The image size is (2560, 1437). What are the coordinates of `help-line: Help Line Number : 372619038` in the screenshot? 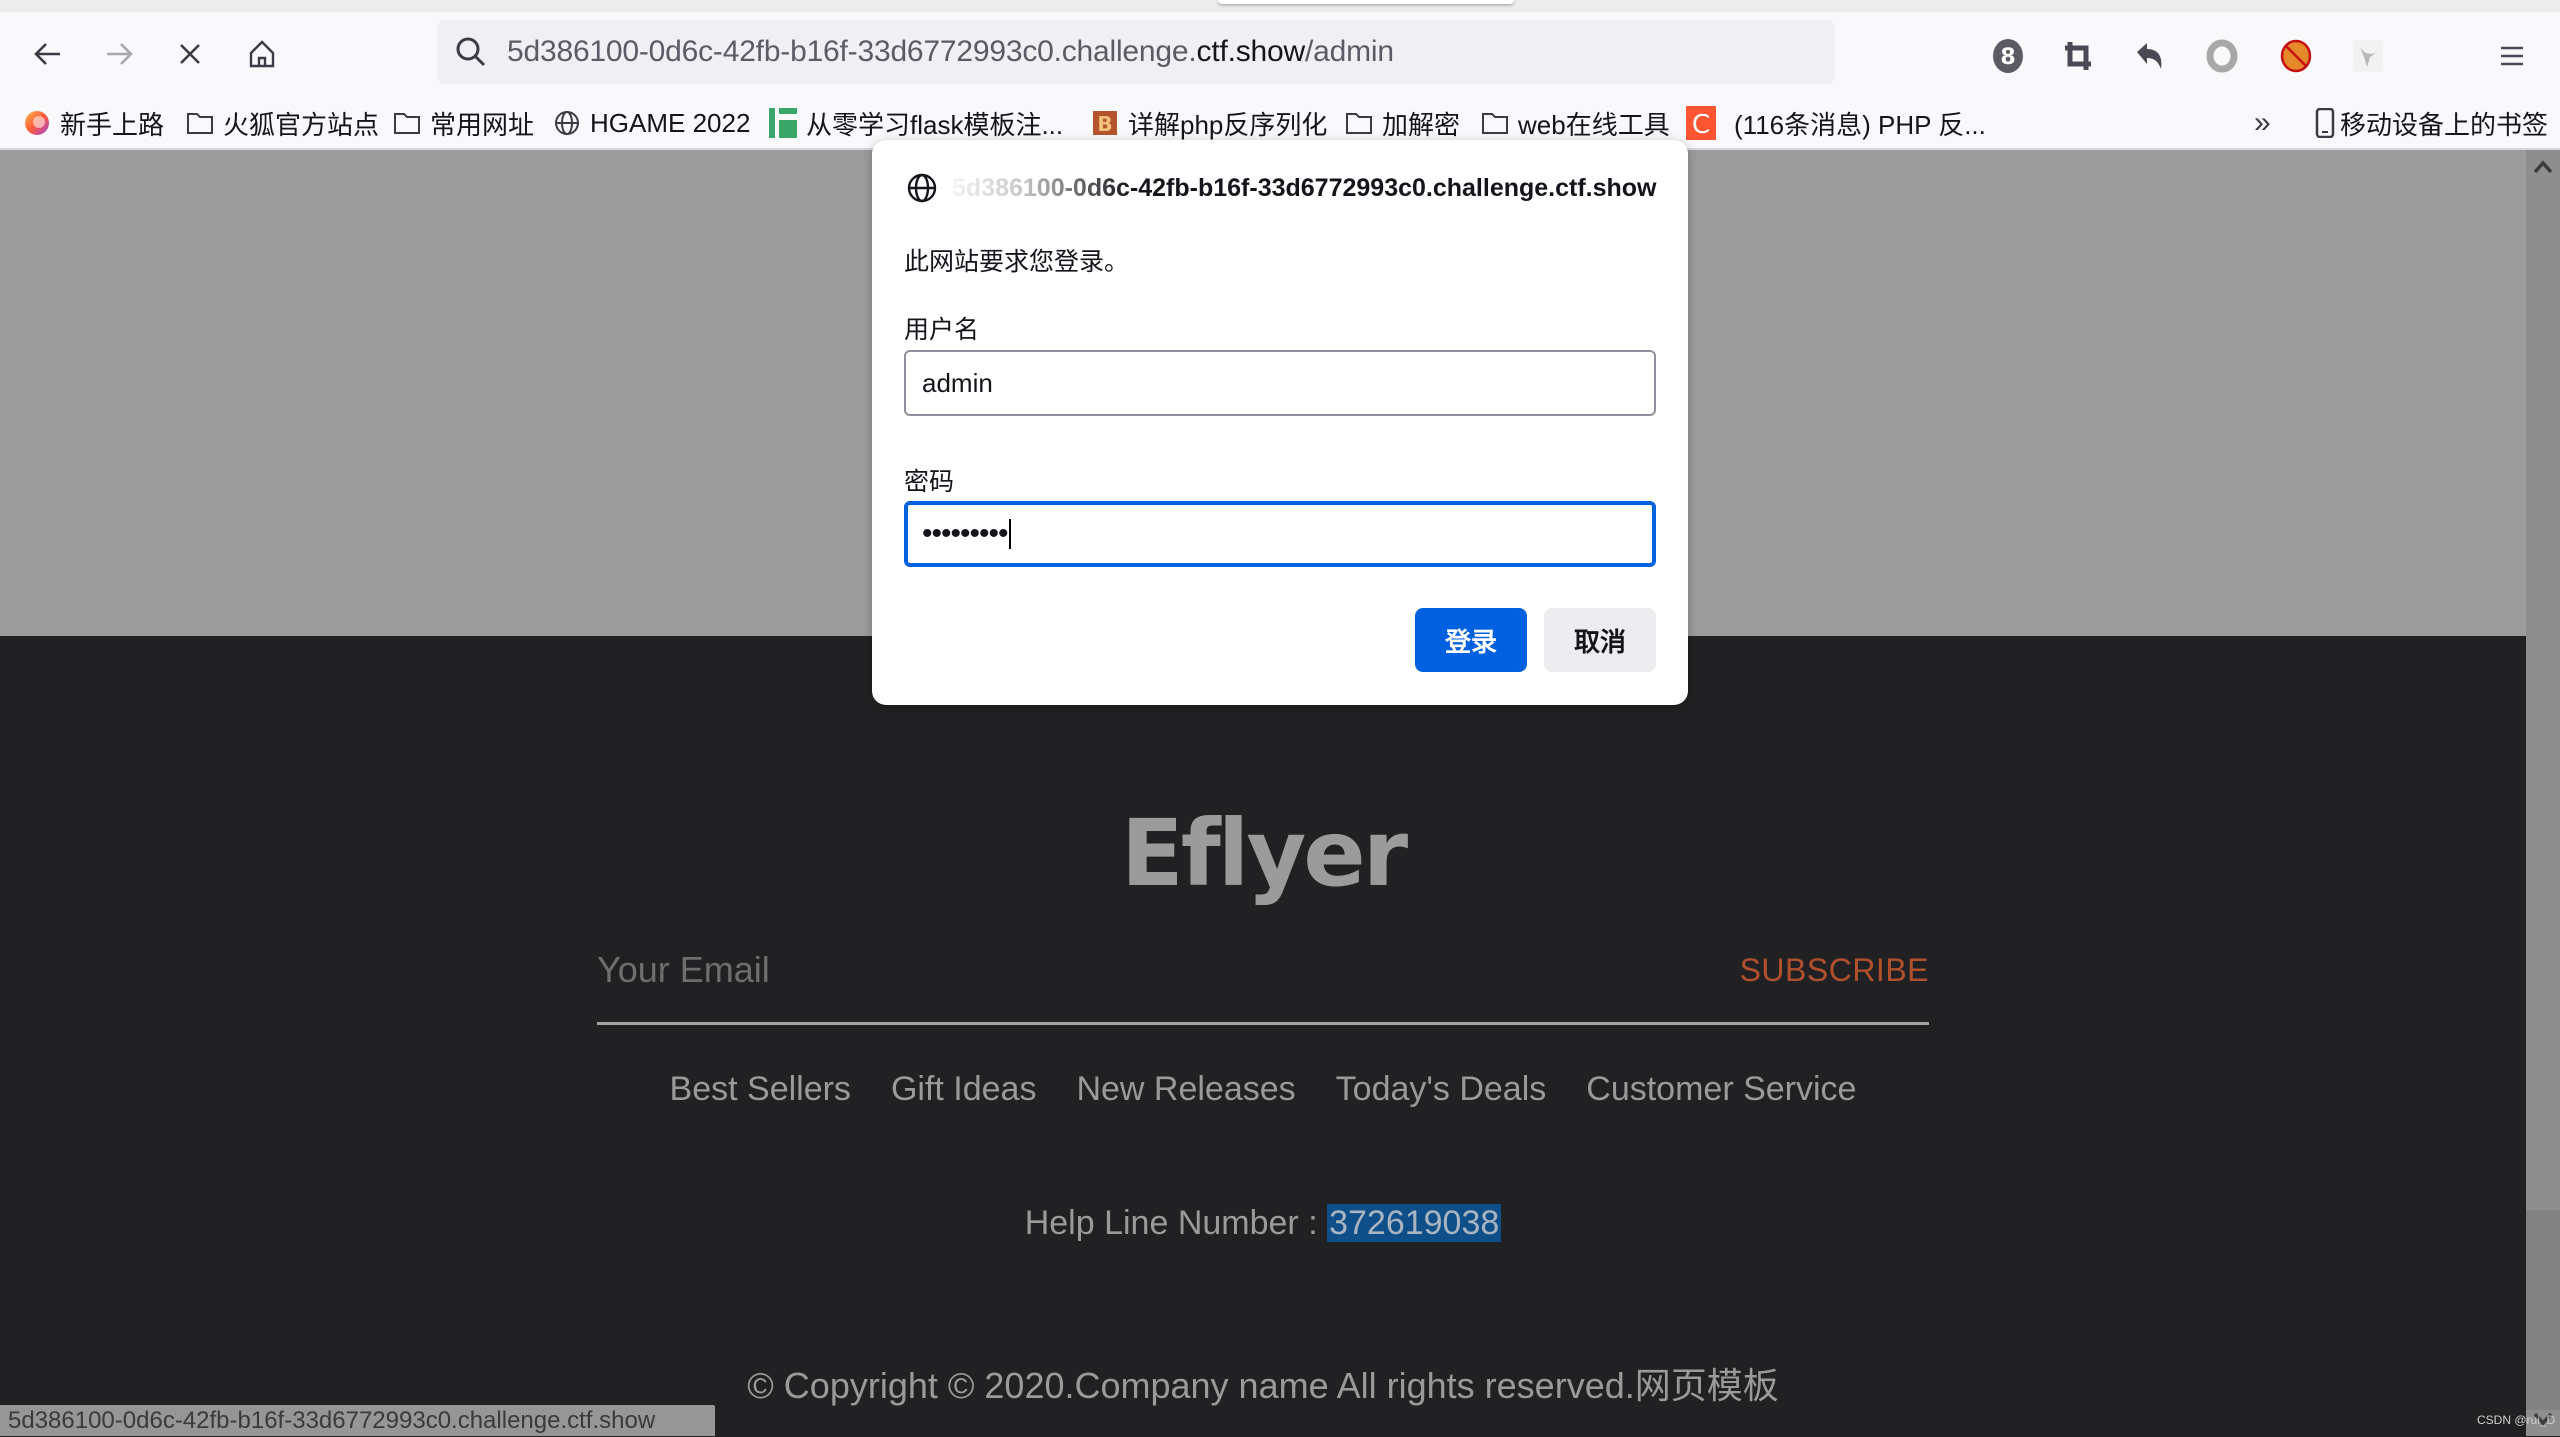 It's located at (1263, 1223).